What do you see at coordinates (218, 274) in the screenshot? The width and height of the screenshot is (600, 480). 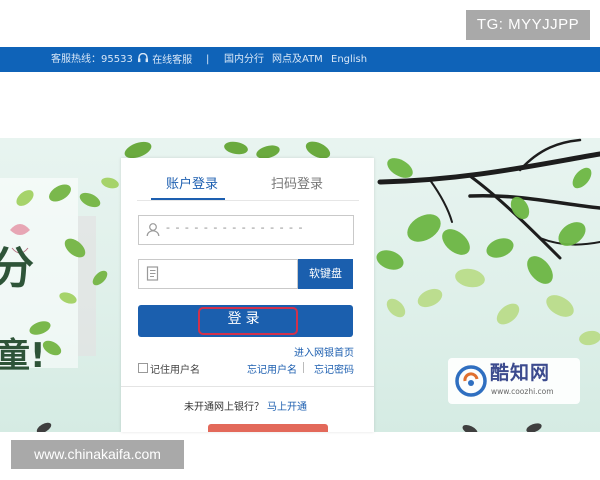 I see `password-input` at bounding box center [218, 274].